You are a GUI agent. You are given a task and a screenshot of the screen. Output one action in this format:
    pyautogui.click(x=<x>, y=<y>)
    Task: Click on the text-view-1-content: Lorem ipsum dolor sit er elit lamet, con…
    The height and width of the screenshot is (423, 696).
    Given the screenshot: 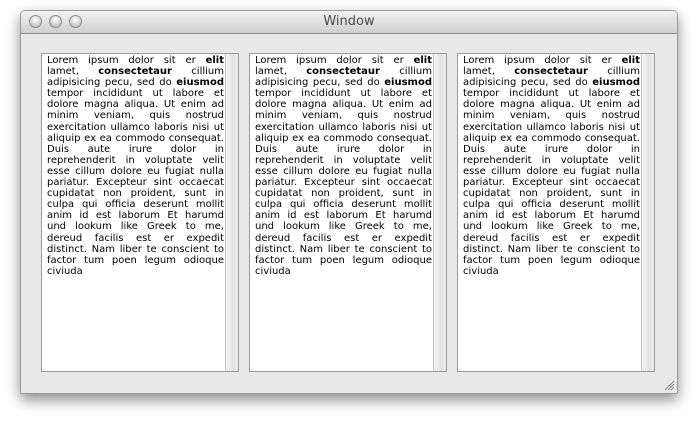 What is the action you would take?
    pyautogui.click(x=135, y=166)
    